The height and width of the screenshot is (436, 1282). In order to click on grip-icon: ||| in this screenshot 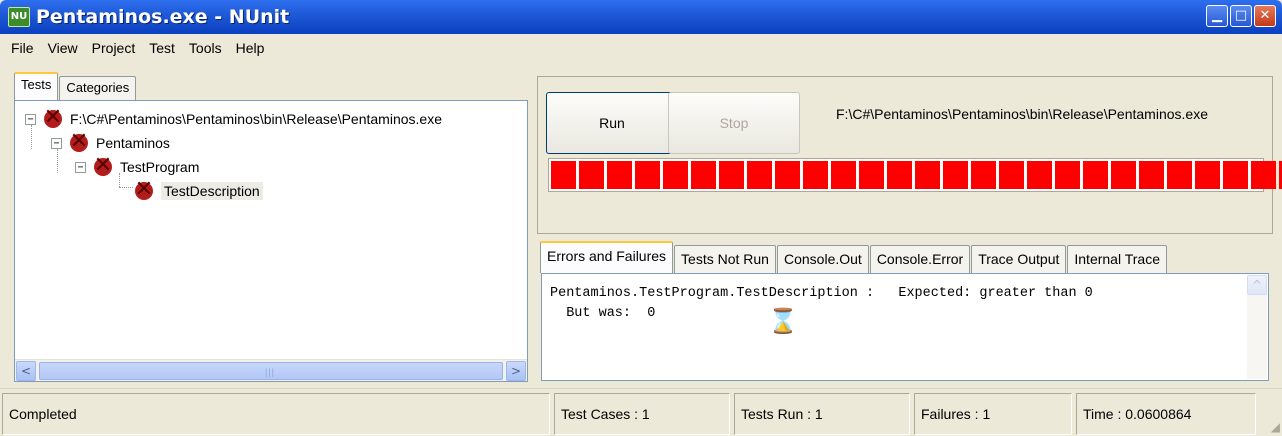, I will do `click(270, 372)`.